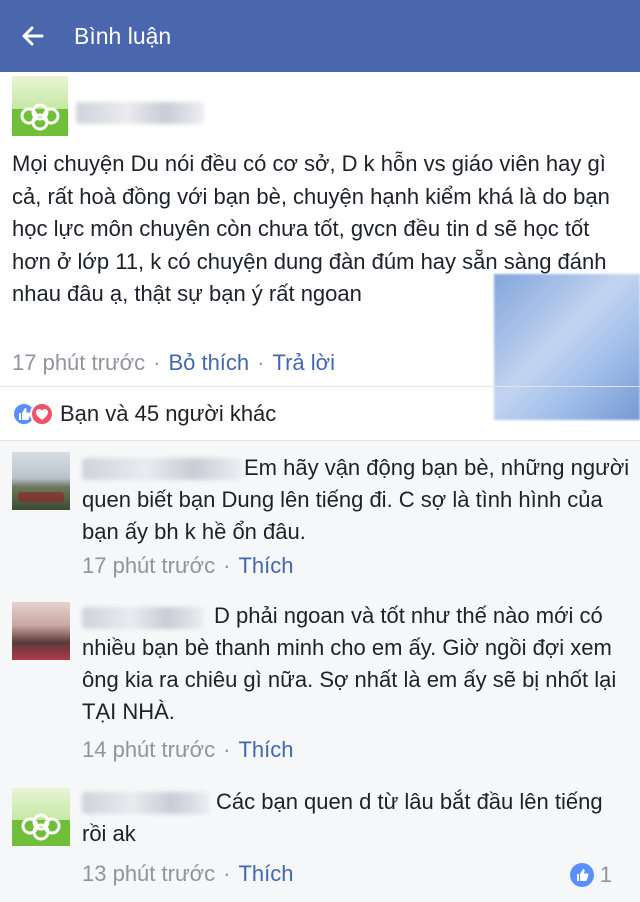 This screenshot has width=640, height=902. What do you see at coordinates (581, 875) in the screenshot?
I see `like-icon` at bounding box center [581, 875].